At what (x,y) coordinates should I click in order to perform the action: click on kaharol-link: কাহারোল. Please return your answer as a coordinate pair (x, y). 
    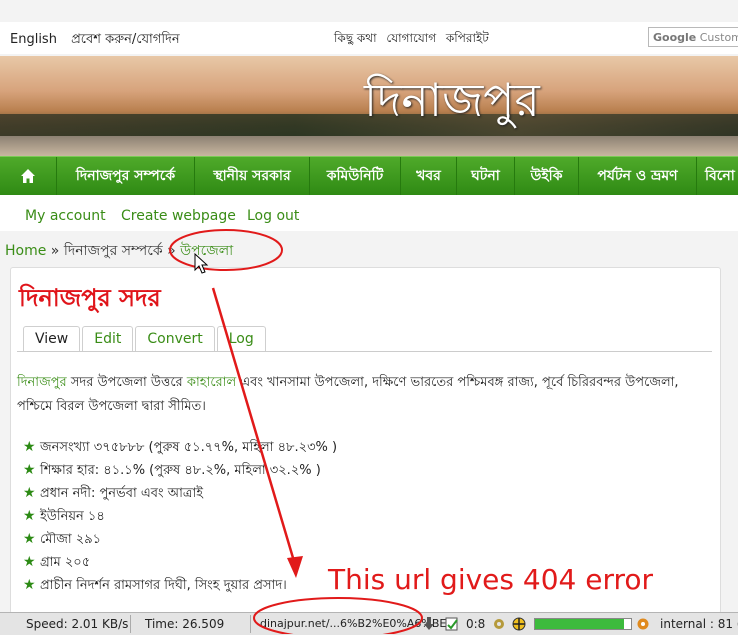
    Looking at the image, I should click on (211, 382).